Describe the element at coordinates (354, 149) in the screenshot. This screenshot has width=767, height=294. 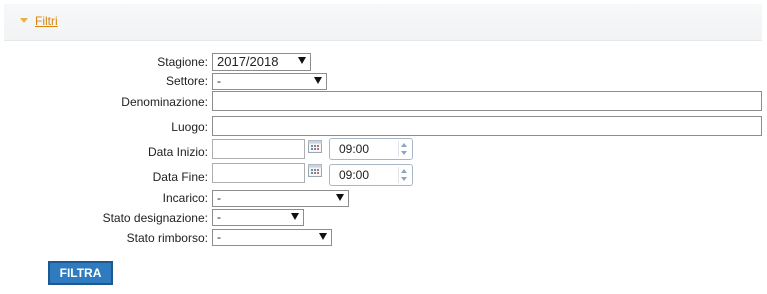
I see `data-inizio-time-value: 09:00` at that location.